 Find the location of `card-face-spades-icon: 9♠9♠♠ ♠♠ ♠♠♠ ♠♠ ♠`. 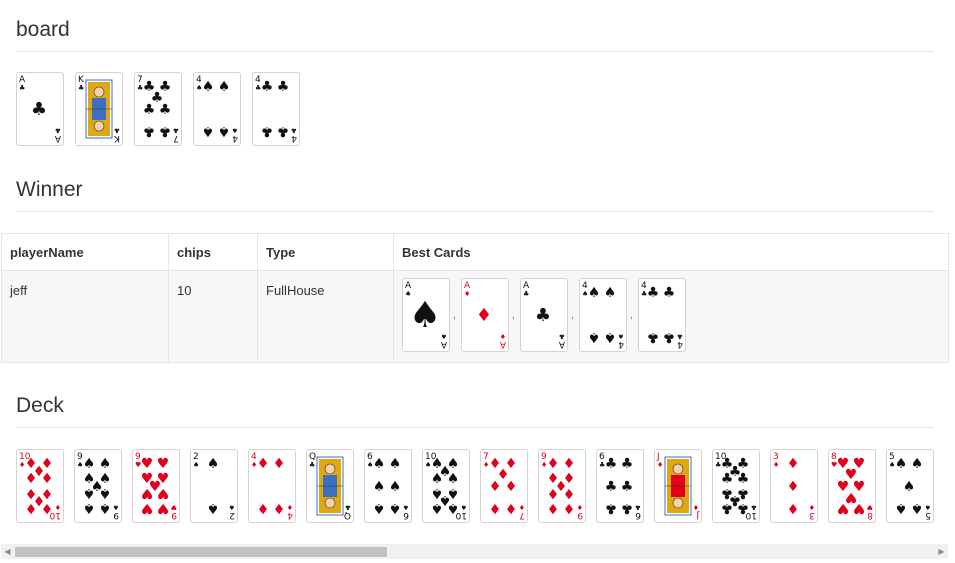

card-face-spades-icon: 9♠9♠♠ ♠♠ ♠♠♠ ♠♠ ♠ is located at coordinates (98, 486).